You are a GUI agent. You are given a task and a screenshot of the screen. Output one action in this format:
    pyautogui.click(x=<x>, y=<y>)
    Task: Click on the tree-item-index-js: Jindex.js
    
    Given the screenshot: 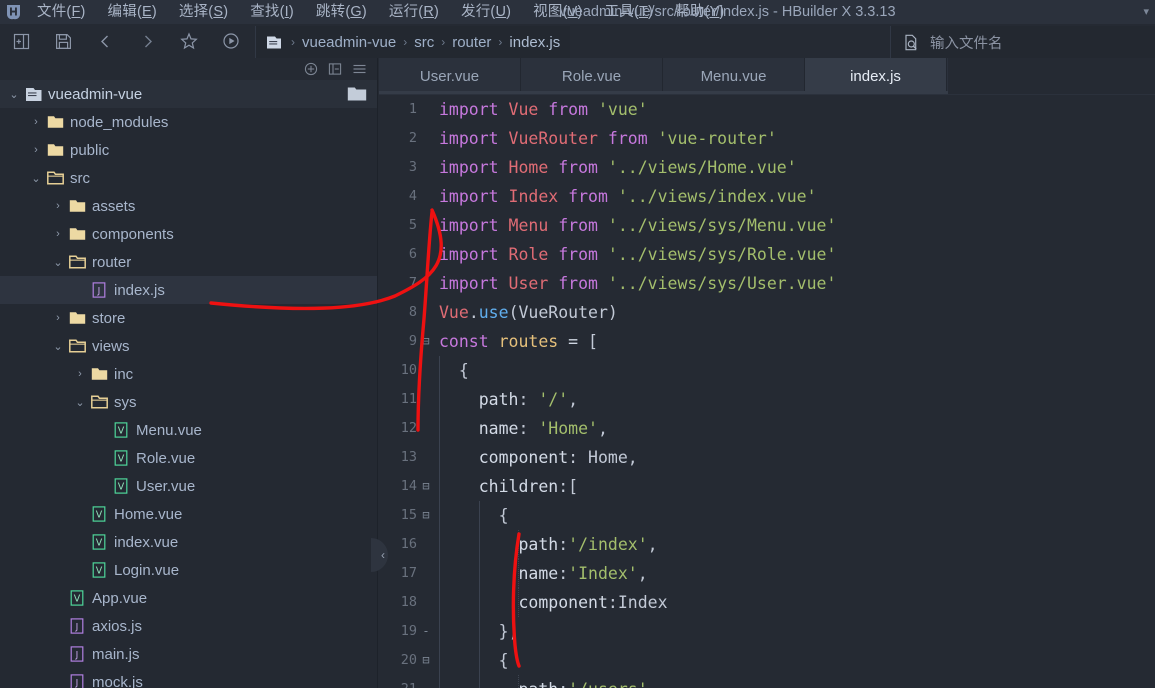 What is the action you would take?
    pyautogui.click(x=188, y=290)
    